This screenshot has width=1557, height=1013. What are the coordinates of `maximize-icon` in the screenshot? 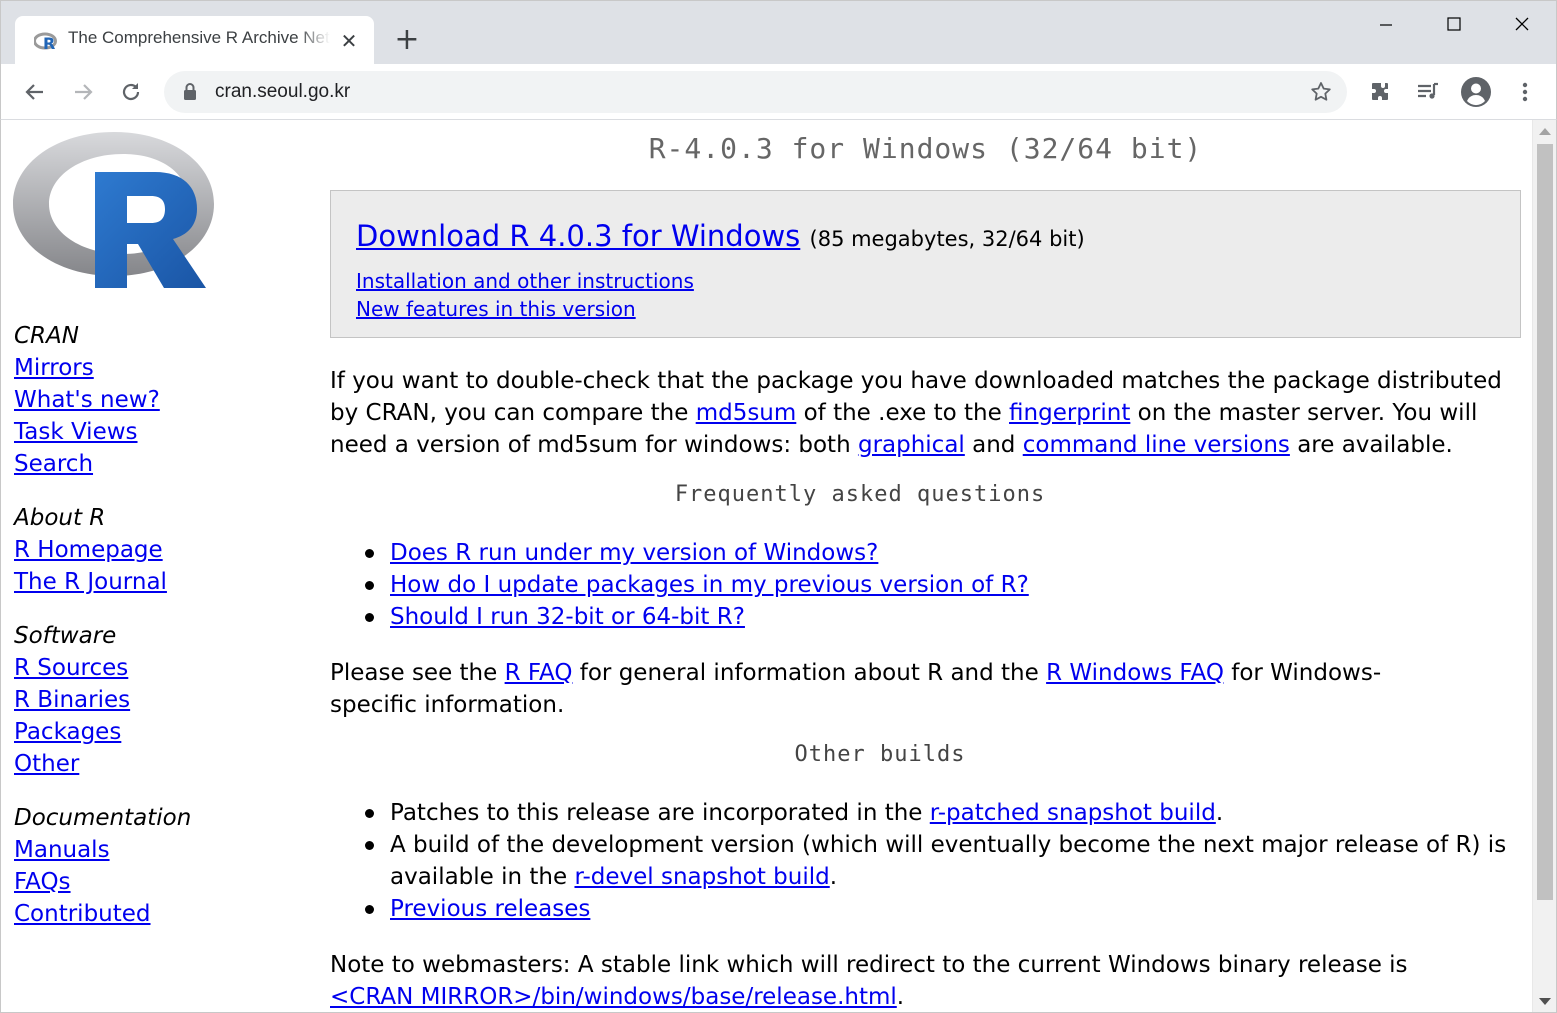 It's located at (1454, 25).